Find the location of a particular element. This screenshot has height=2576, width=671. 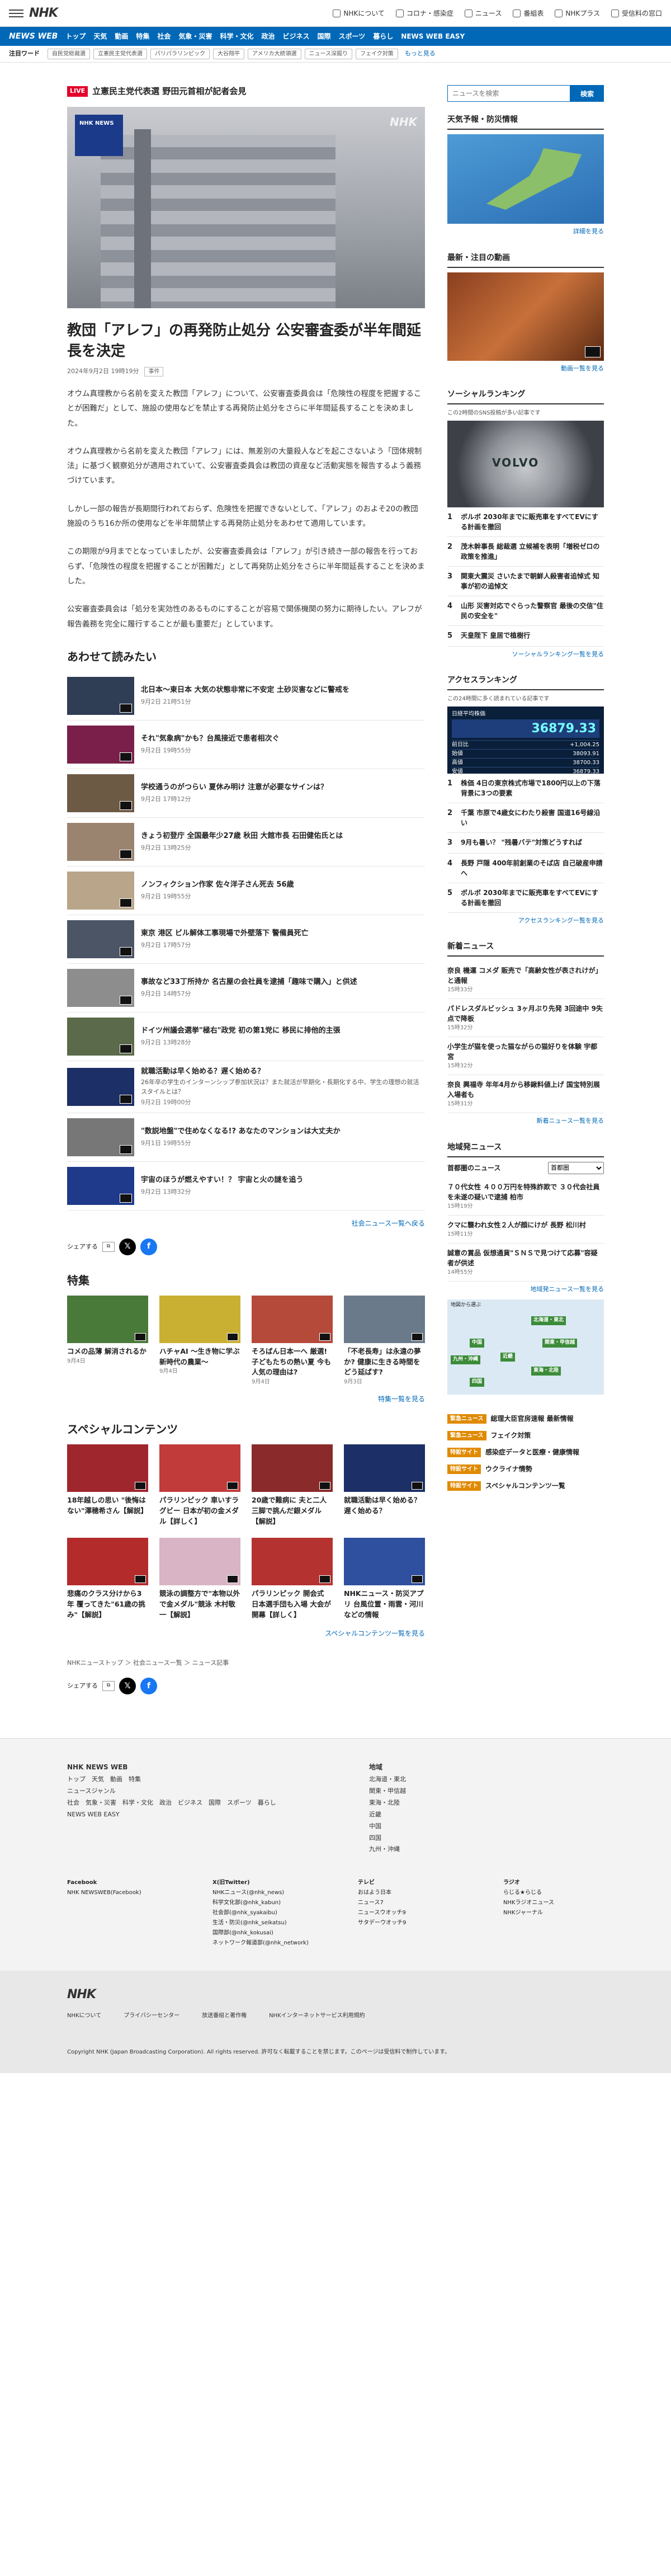

content-card: ハチャAI ～生き物に学ぶ新時代の農業～ 9月4日 is located at coordinates (199, 1340).